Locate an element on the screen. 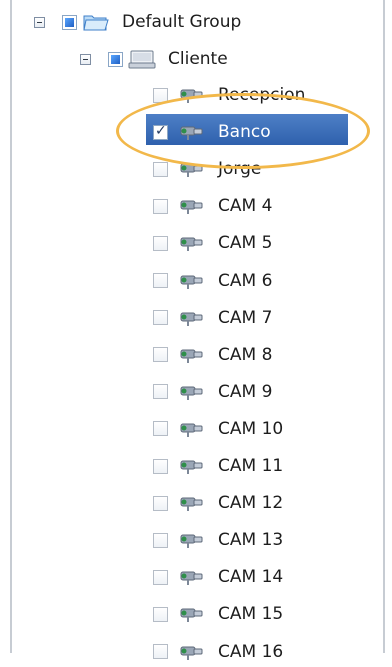 The height and width of the screenshot is (667, 392). camera-item: CAM 13 is located at coordinates (218, 540).